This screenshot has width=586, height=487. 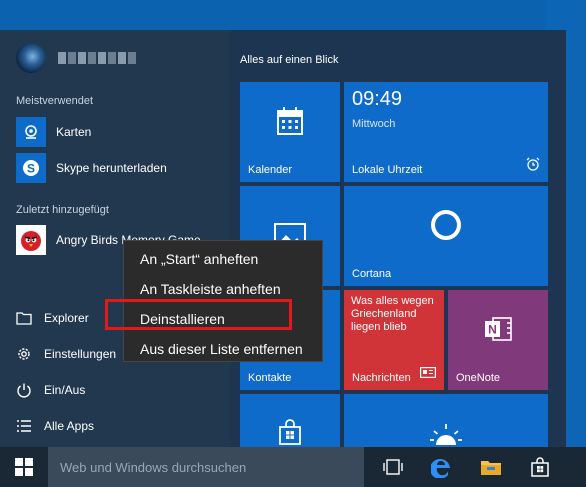 I want to click on svg-text: N, so click(x=492, y=330).